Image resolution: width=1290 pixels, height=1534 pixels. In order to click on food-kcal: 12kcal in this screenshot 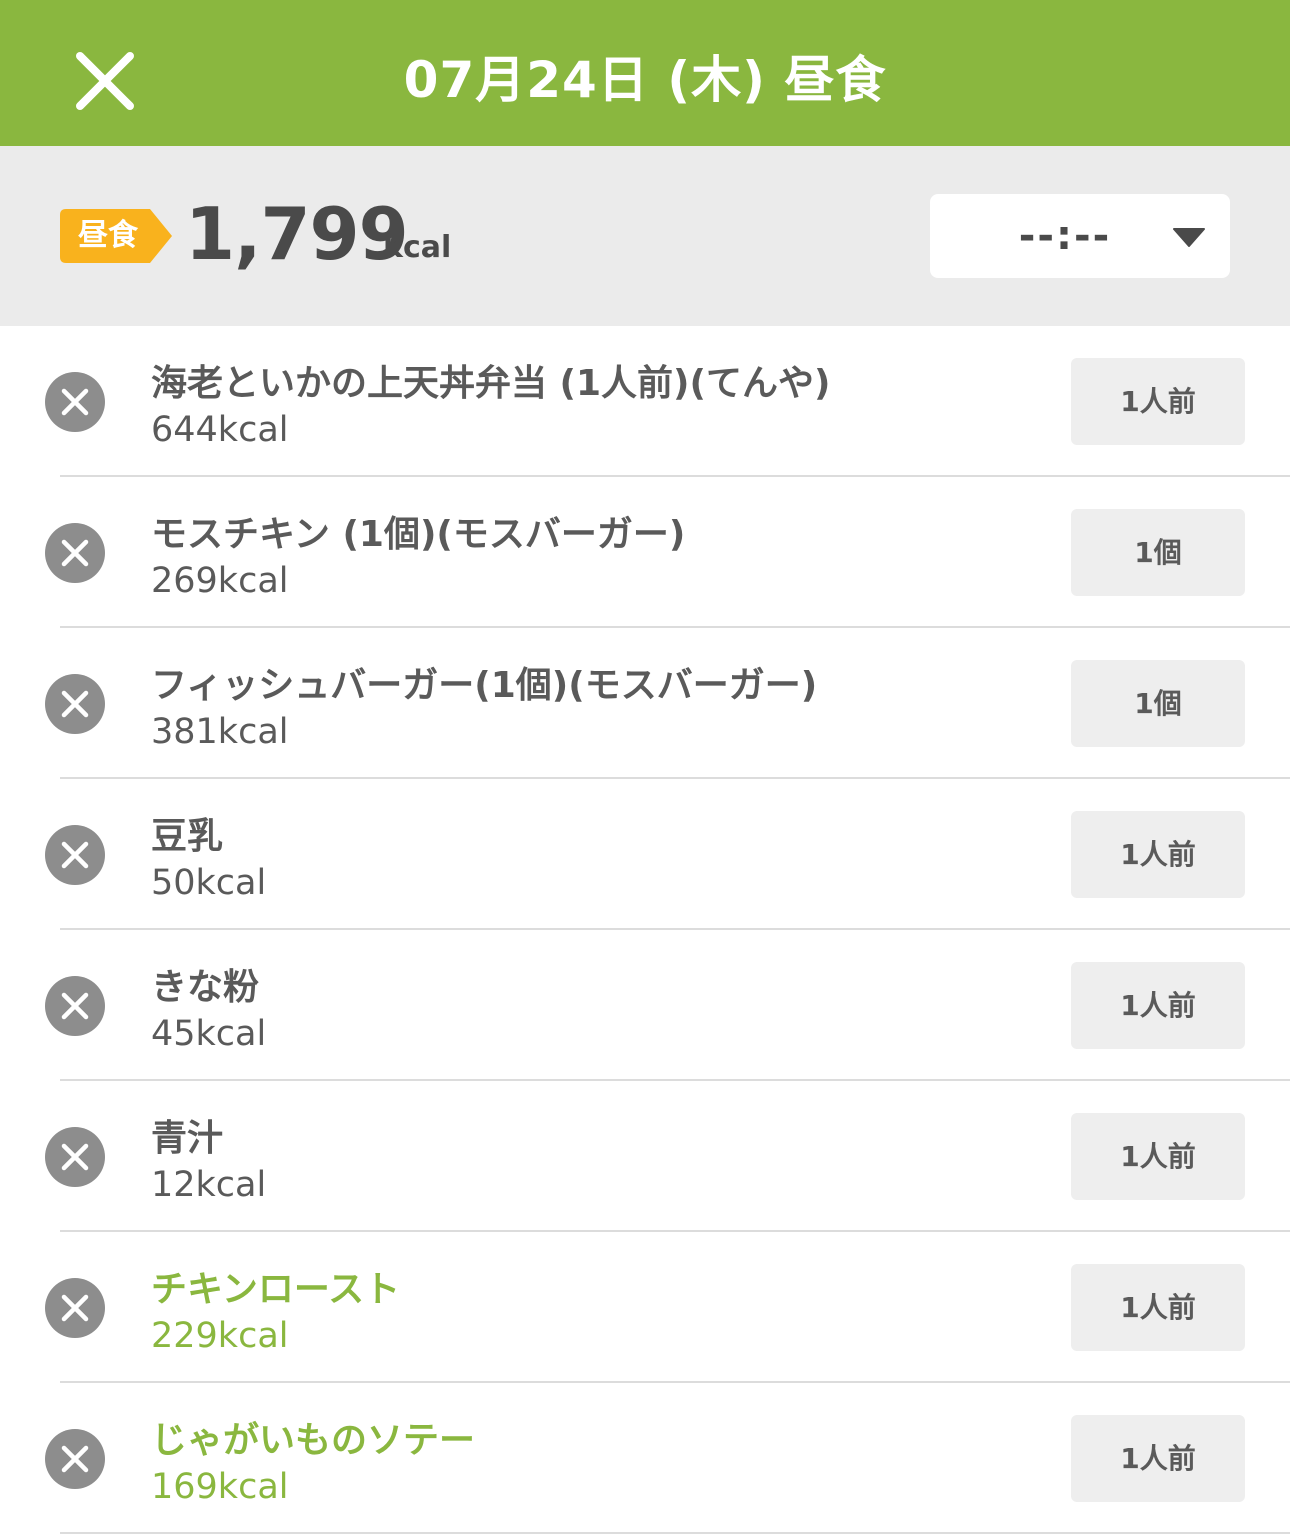, I will do `click(209, 1185)`.